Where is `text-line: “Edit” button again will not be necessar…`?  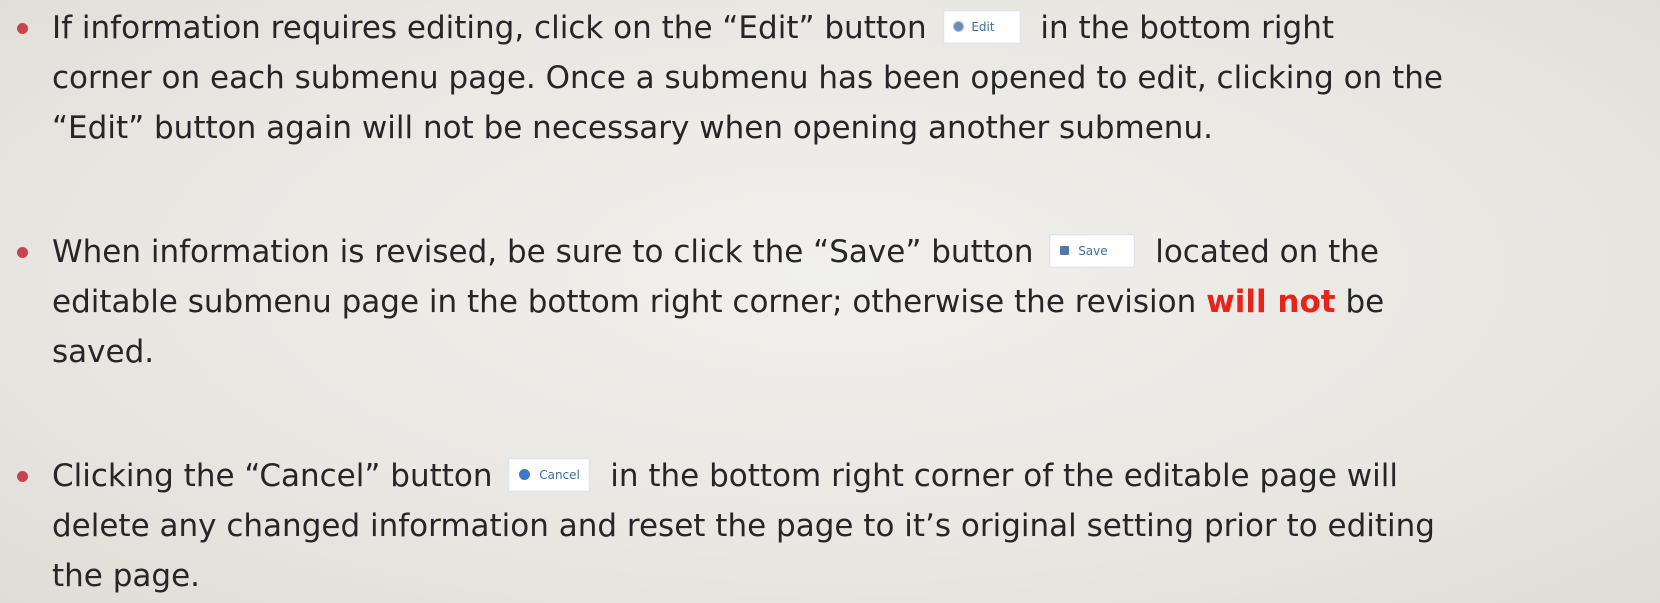
text-line: “Edit” button again will not be necessar… is located at coordinates (632, 128).